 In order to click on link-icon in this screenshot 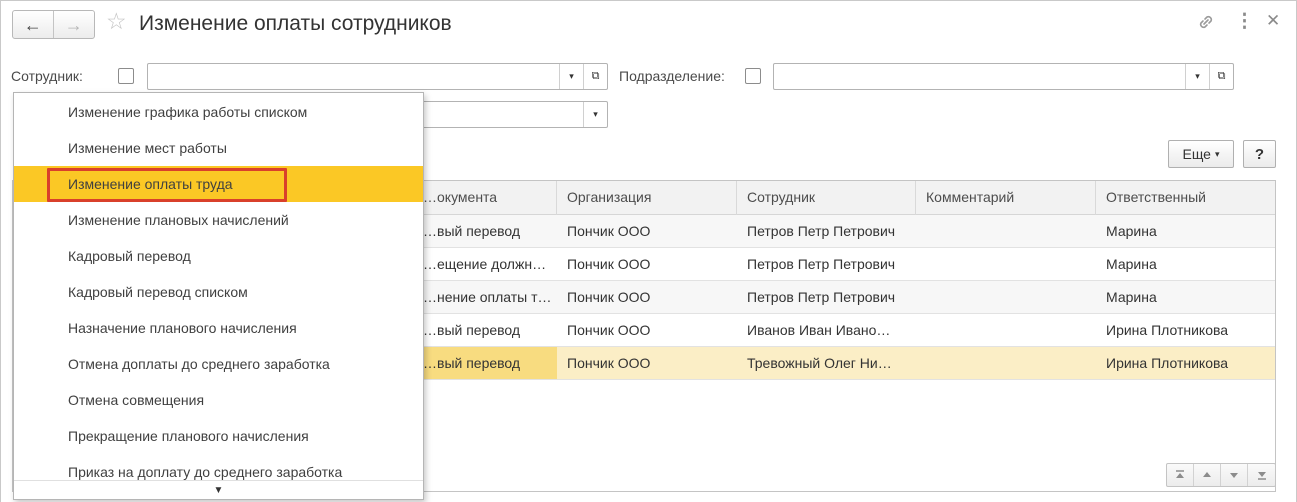, I will do `click(1206, 23)`.